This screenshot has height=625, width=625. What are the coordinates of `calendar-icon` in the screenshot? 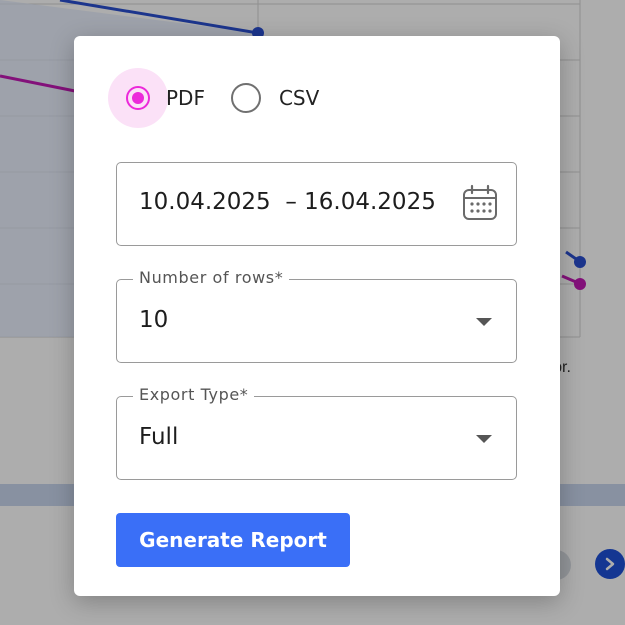 It's located at (480, 203).